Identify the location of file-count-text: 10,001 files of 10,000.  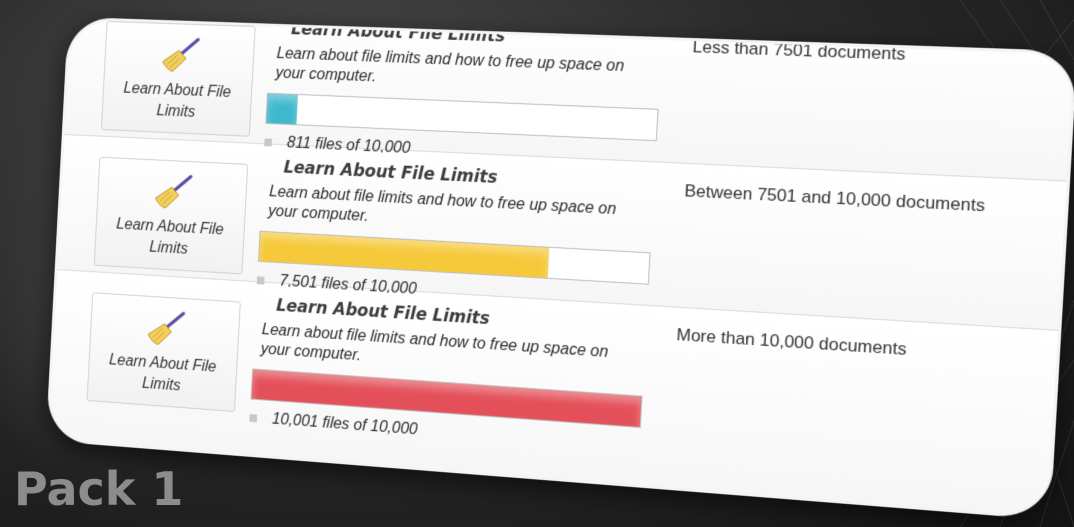
(345, 424).